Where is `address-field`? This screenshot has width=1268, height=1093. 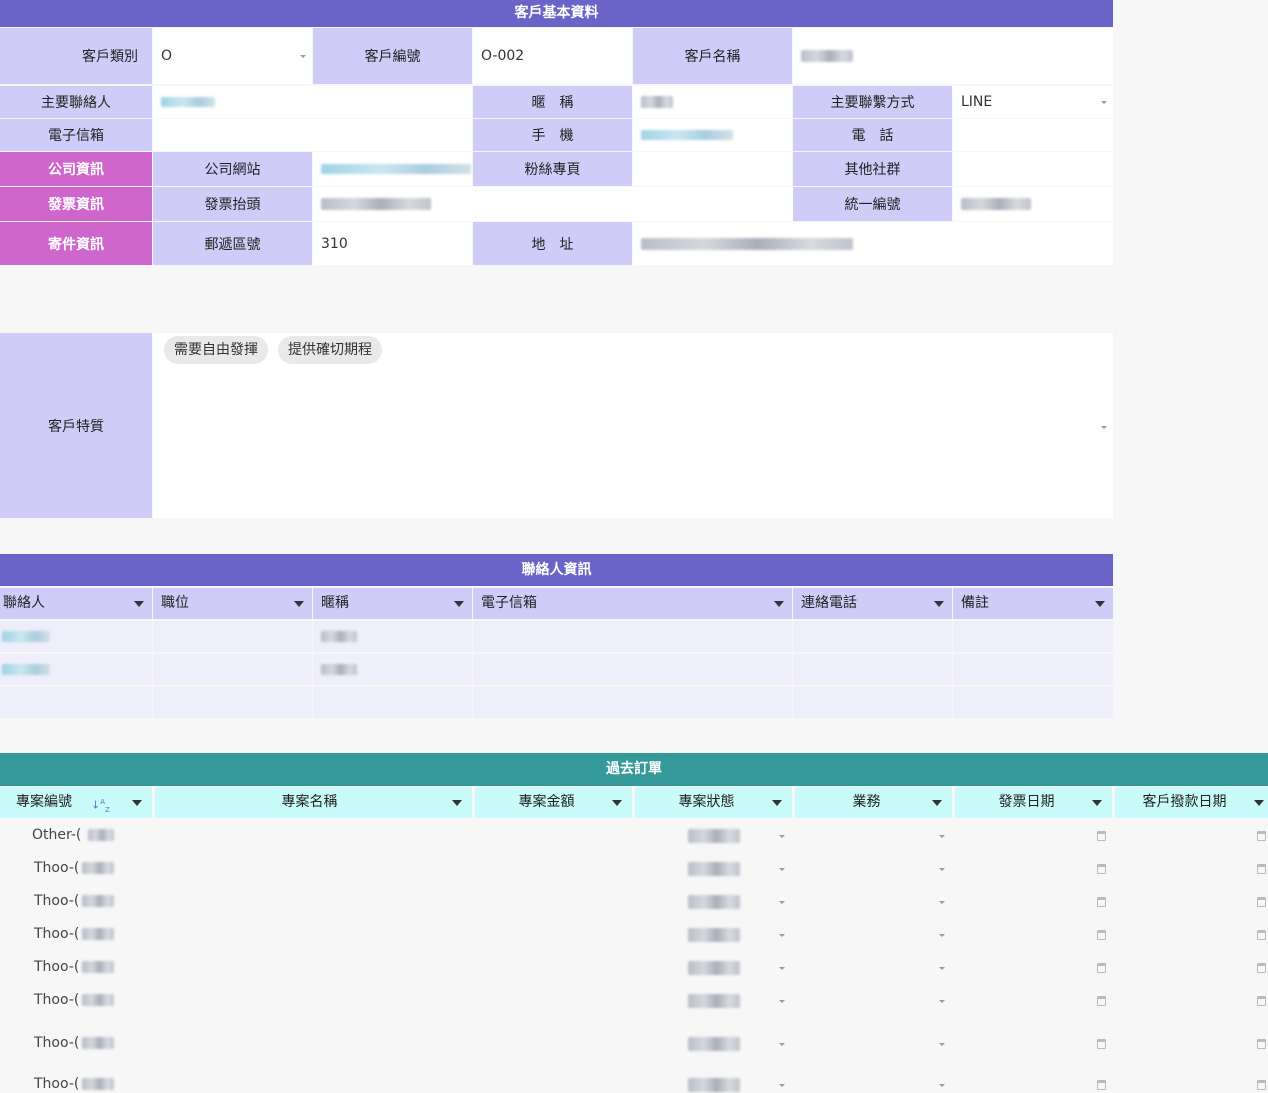 address-field is located at coordinates (873, 243).